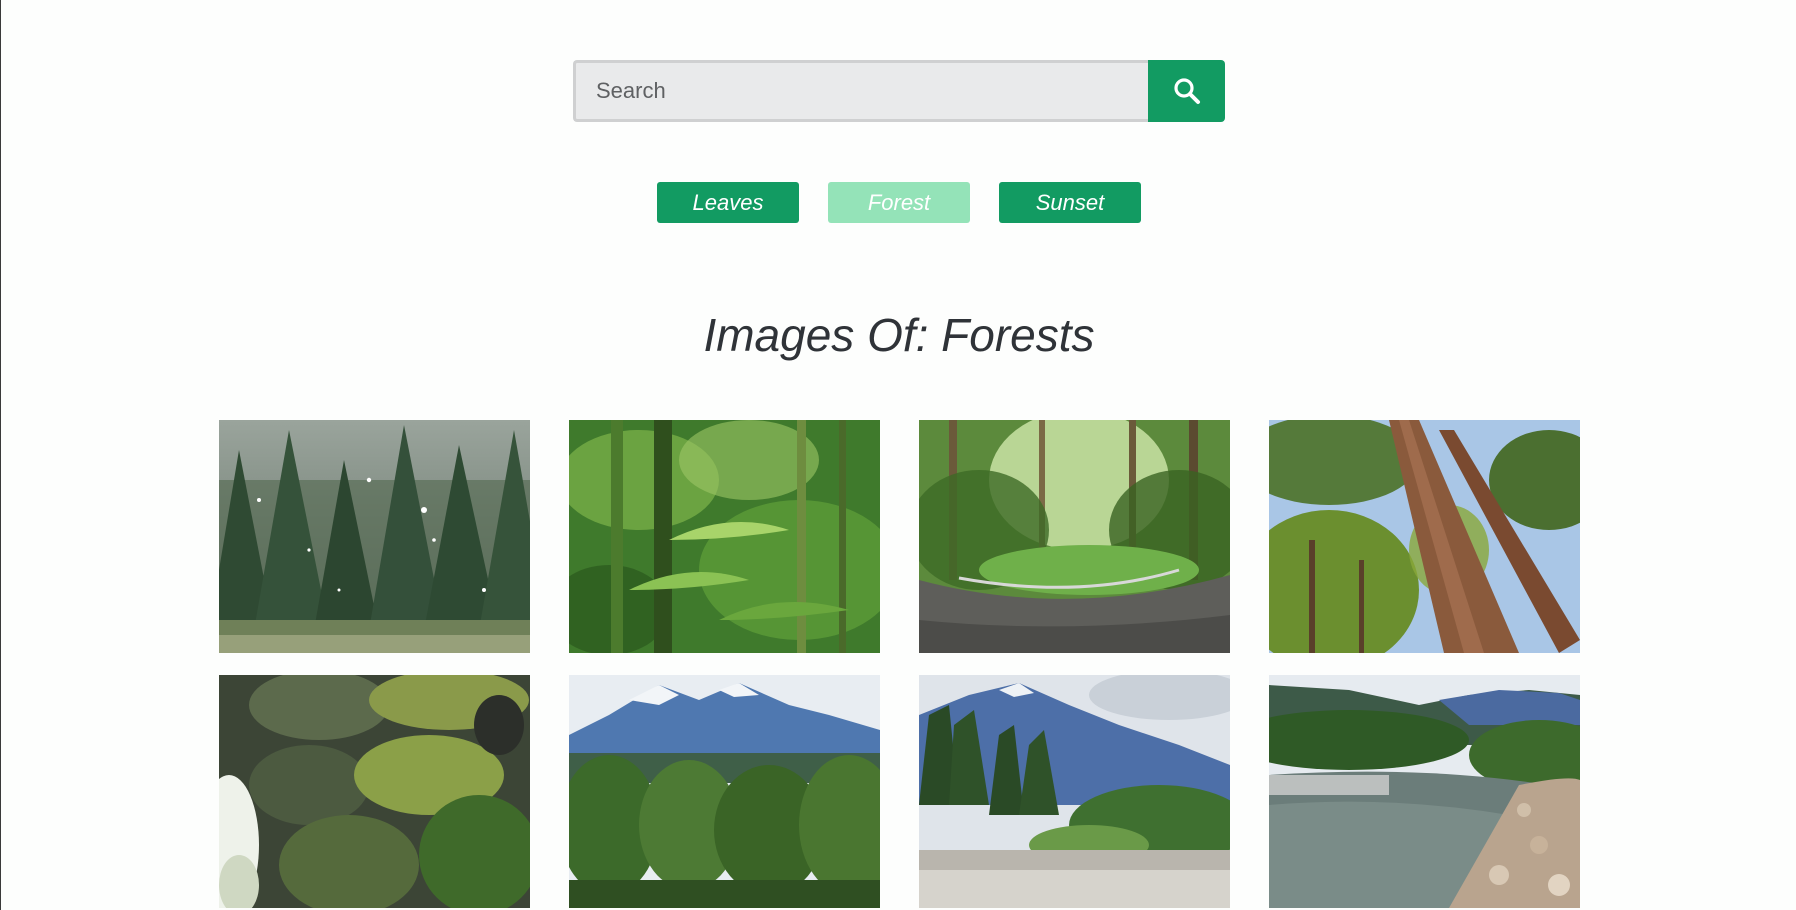 This screenshot has height=910, width=1796. Describe the element at coordinates (1070, 202) in the screenshot. I see `tag-sunset: Sunset` at that location.